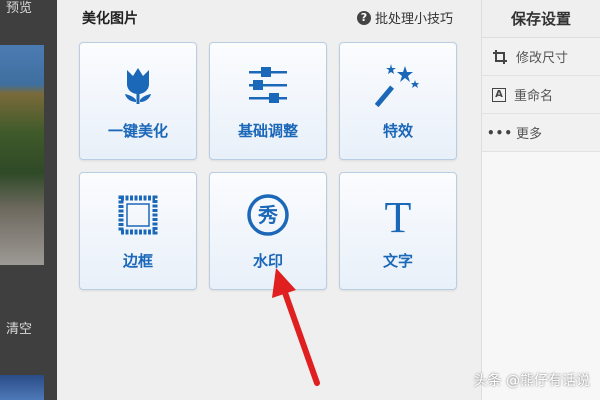  I want to click on frame-button: 边框, so click(138, 231).